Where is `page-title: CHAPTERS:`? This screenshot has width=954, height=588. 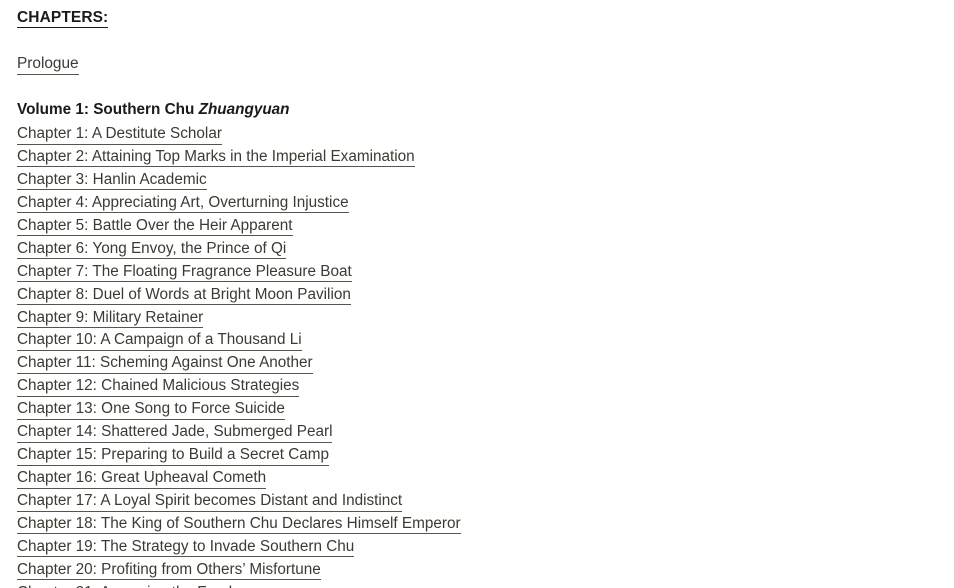
page-title: CHAPTERS: is located at coordinates (63, 18).